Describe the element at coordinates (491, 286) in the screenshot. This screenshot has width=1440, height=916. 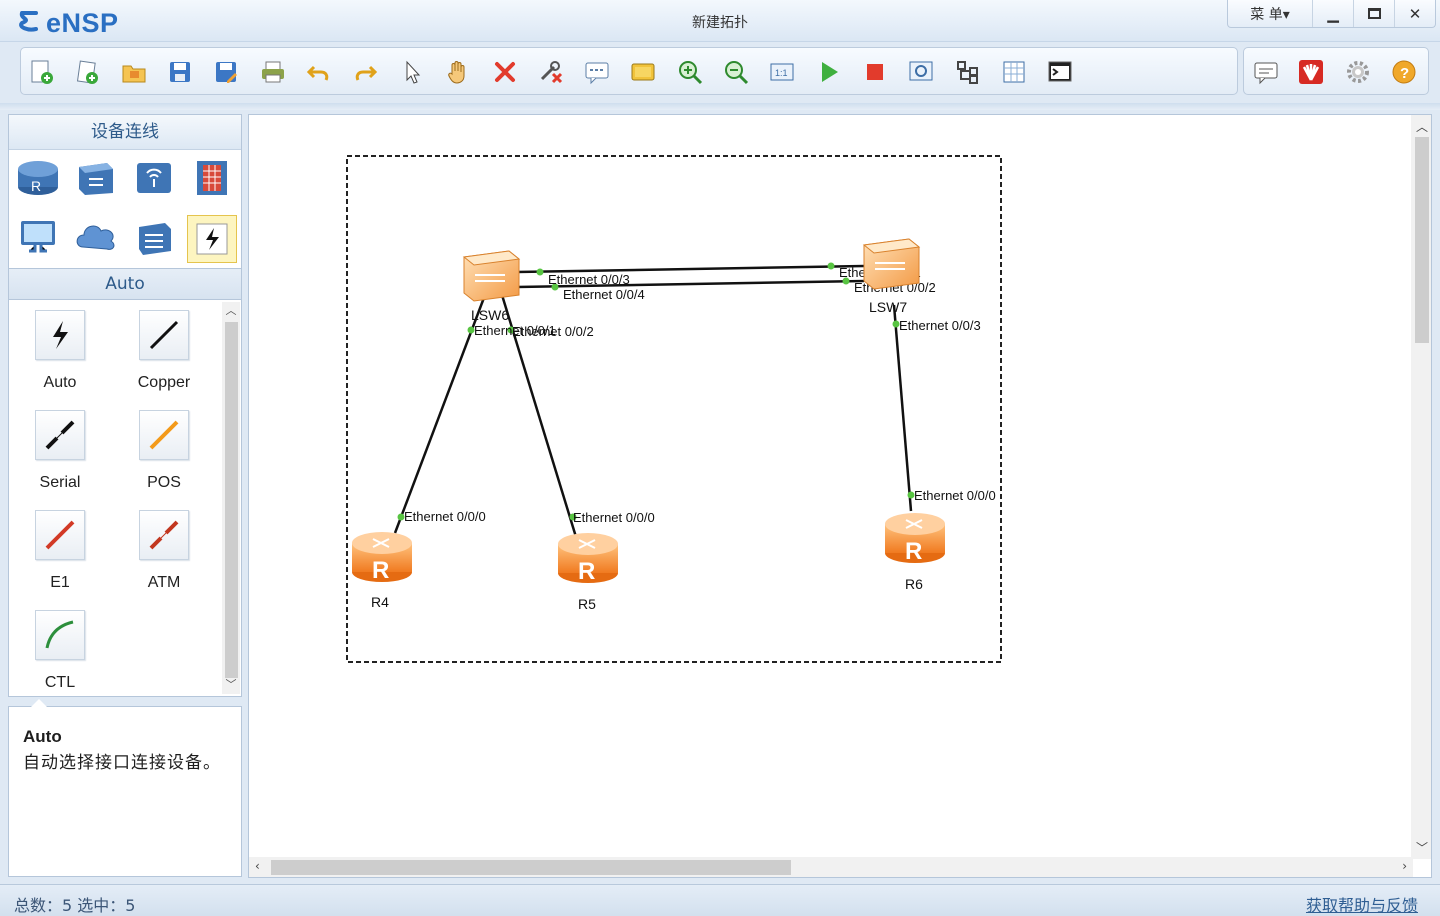
I see `switch-lsw6: LSW6` at that location.